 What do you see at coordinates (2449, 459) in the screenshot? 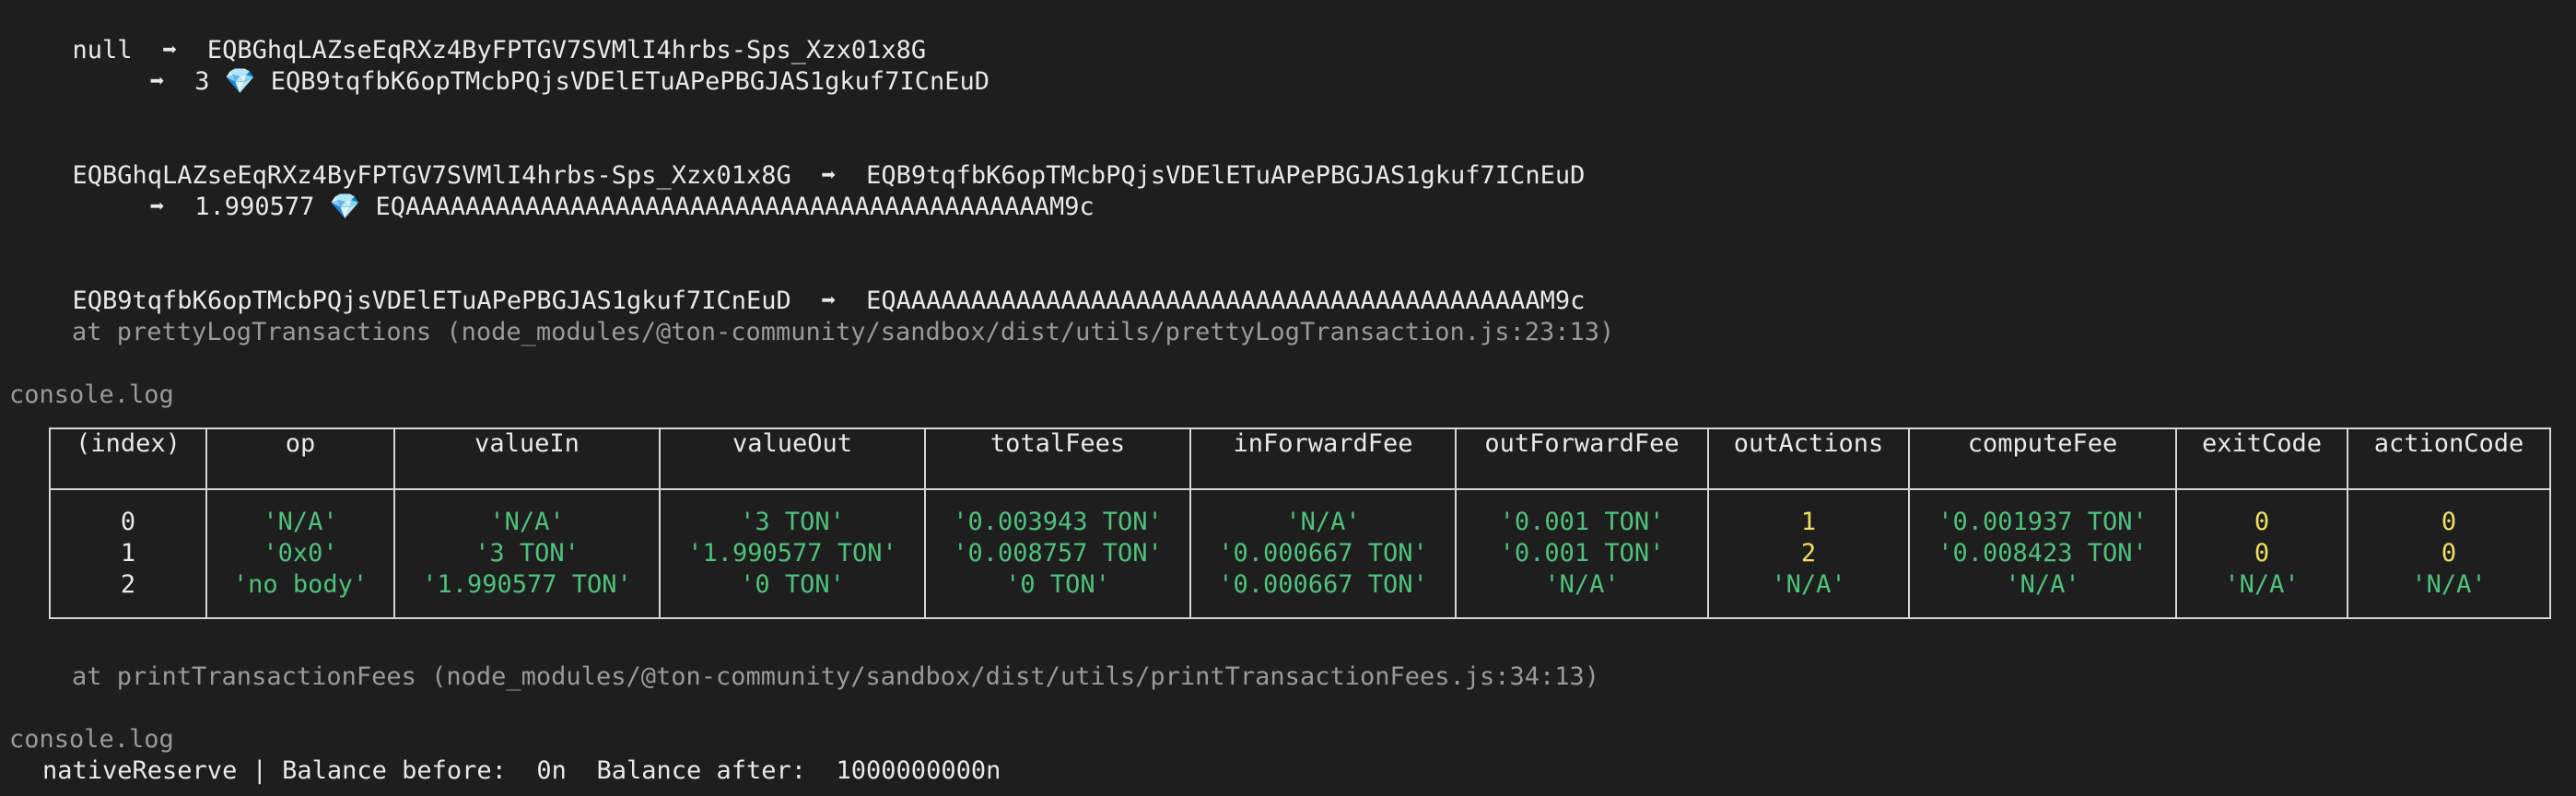
I see `column-header: actionCode` at bounding box center [2449, 459].